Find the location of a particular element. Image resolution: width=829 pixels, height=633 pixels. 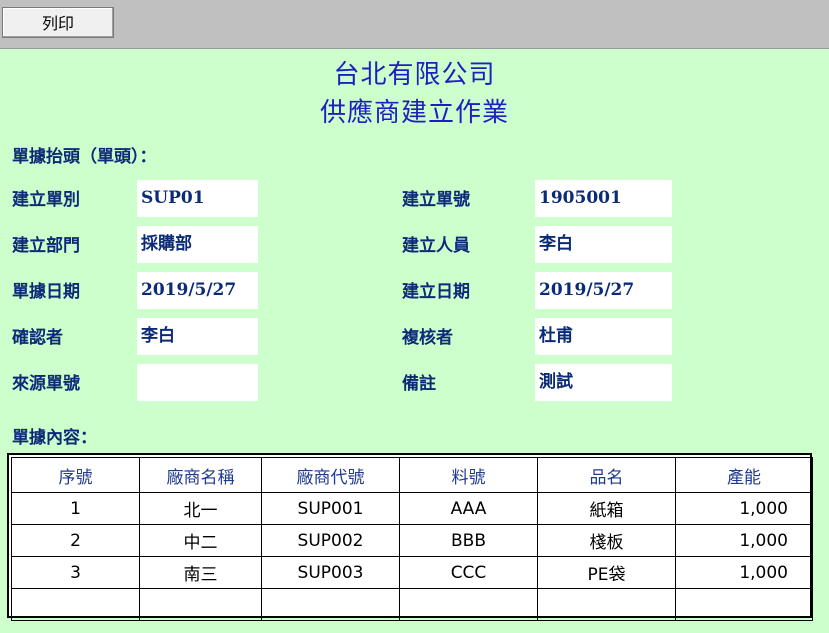

cell-vendor-code: SUP003 is located at coordinates (330, 572).